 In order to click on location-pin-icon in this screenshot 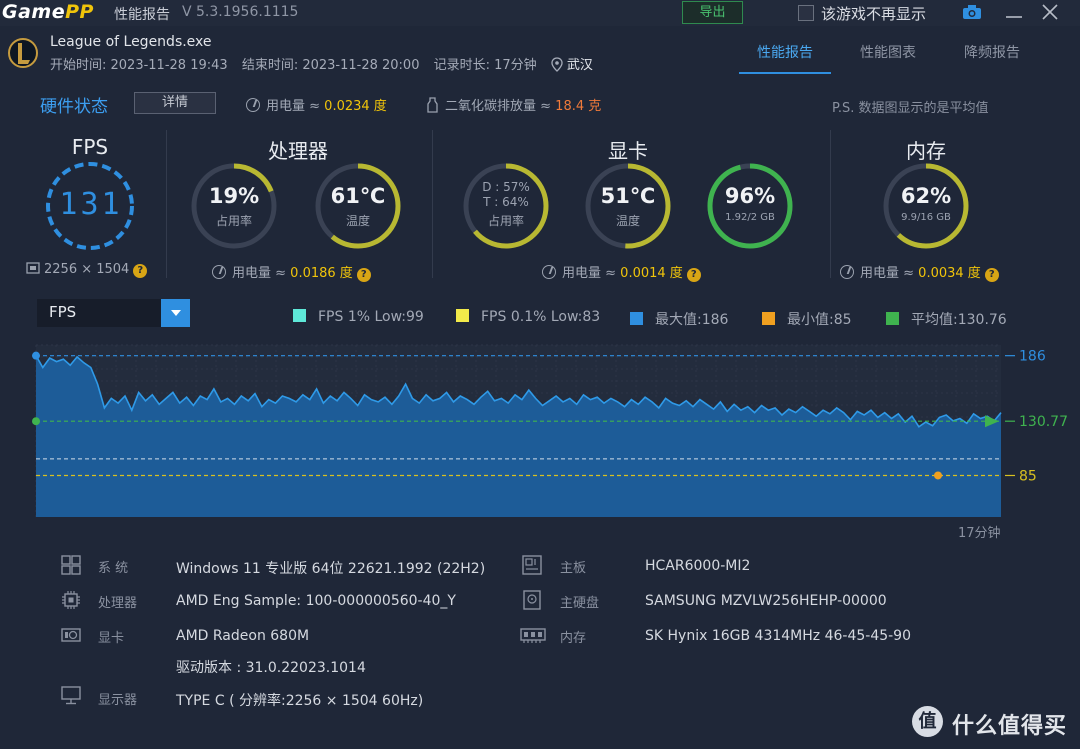, I will do `click(557, 64)`.